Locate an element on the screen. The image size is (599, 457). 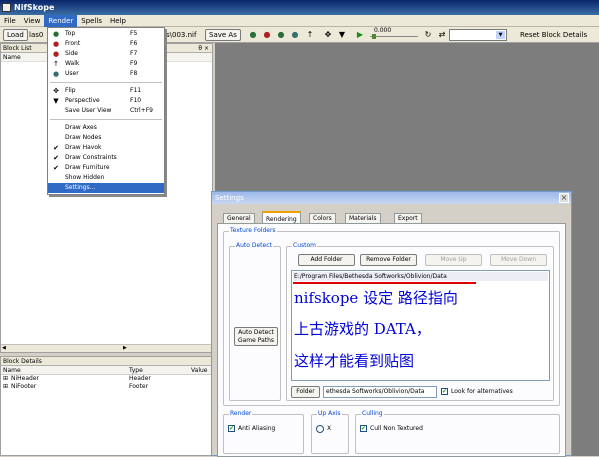
auto-detect-title: Auto Detect is located at coordinates (254, 246).